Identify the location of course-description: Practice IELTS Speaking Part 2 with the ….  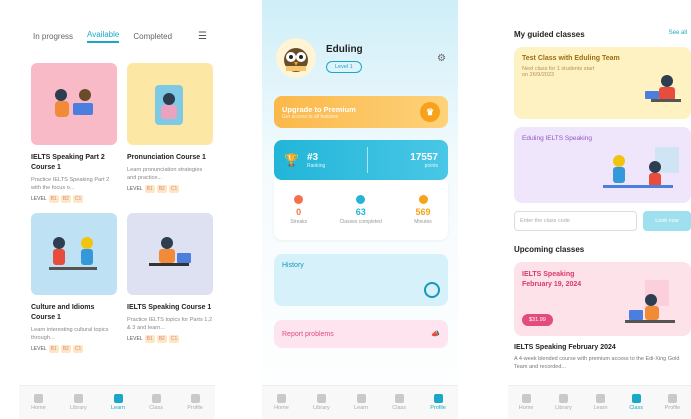
(70, 184).